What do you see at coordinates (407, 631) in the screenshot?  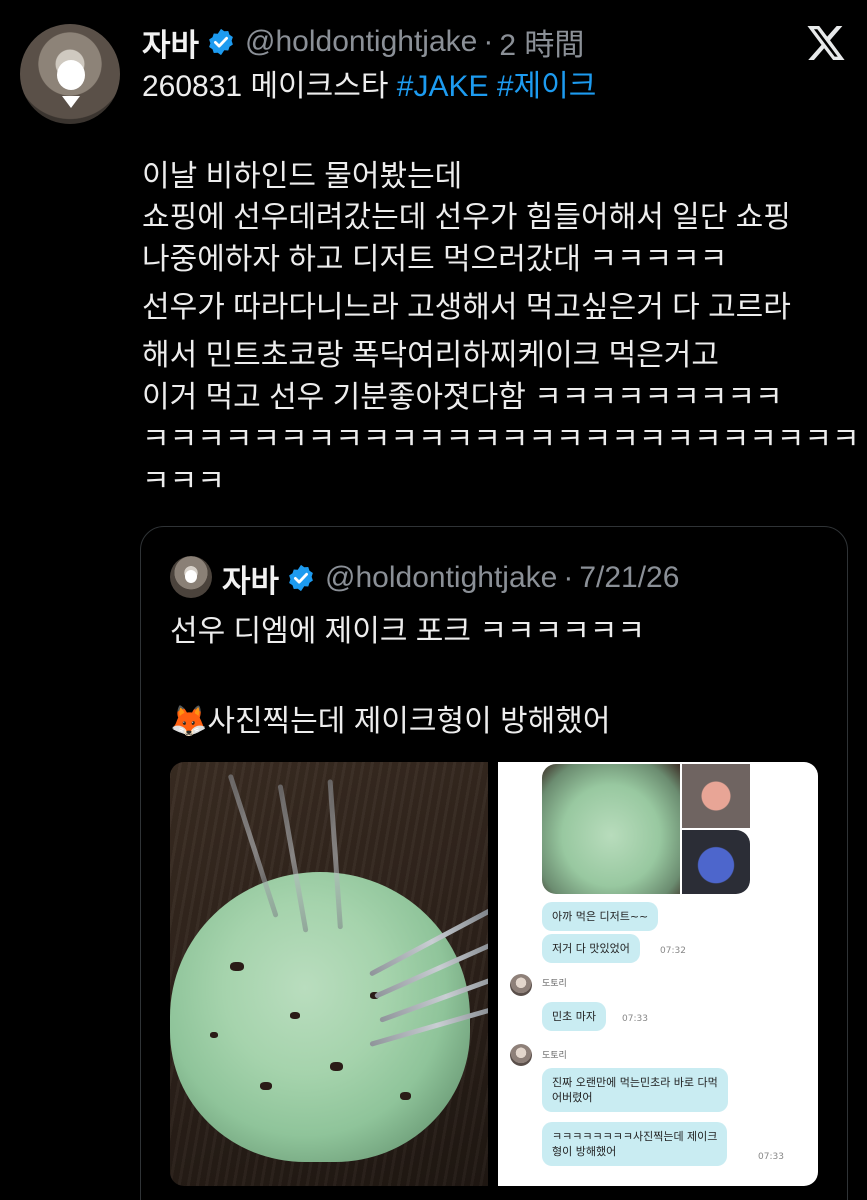 I see `quoted-body-line: 선우 디엠에 제이크 포크 ㅋㅋㅋㅋㅋㅋ` at bounding box center [407, 631].